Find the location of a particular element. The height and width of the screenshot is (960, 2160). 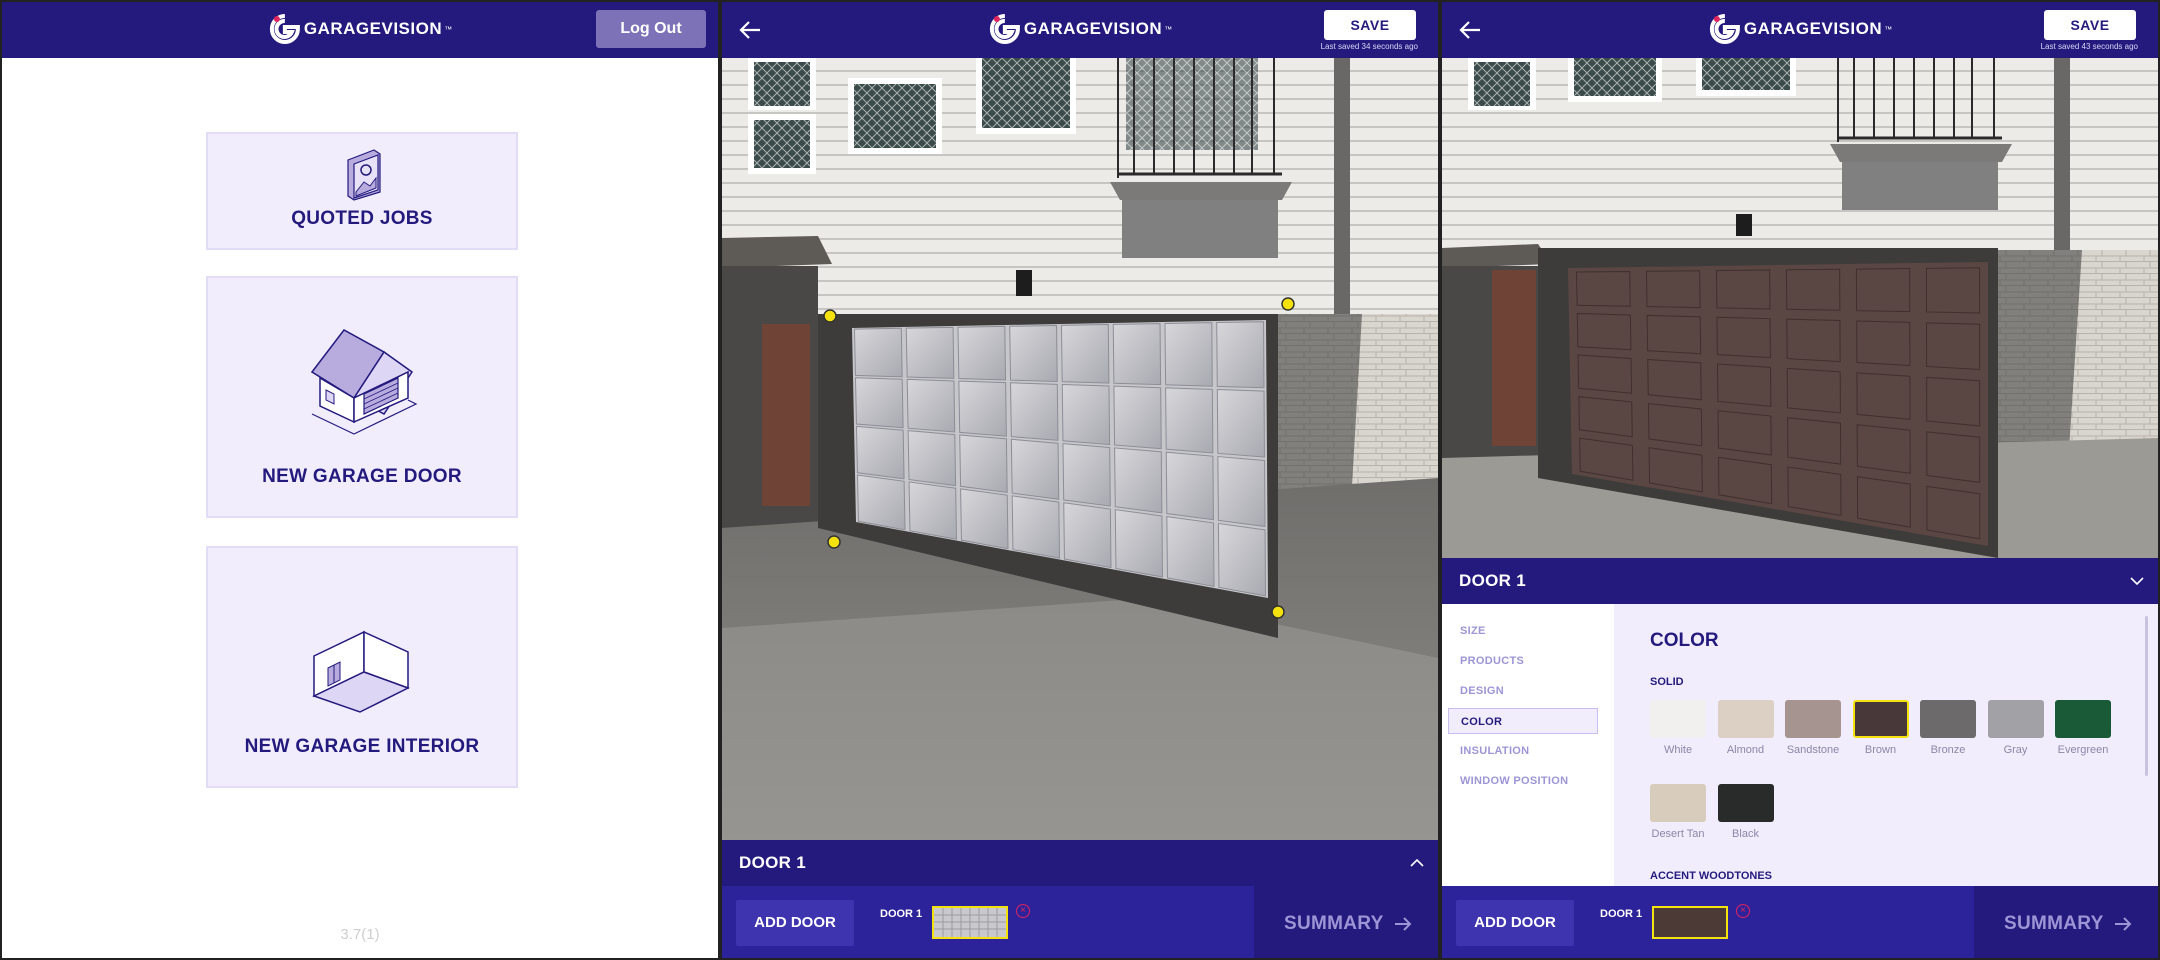

brand-tm: ™ is located at coordinates (1888, 29).